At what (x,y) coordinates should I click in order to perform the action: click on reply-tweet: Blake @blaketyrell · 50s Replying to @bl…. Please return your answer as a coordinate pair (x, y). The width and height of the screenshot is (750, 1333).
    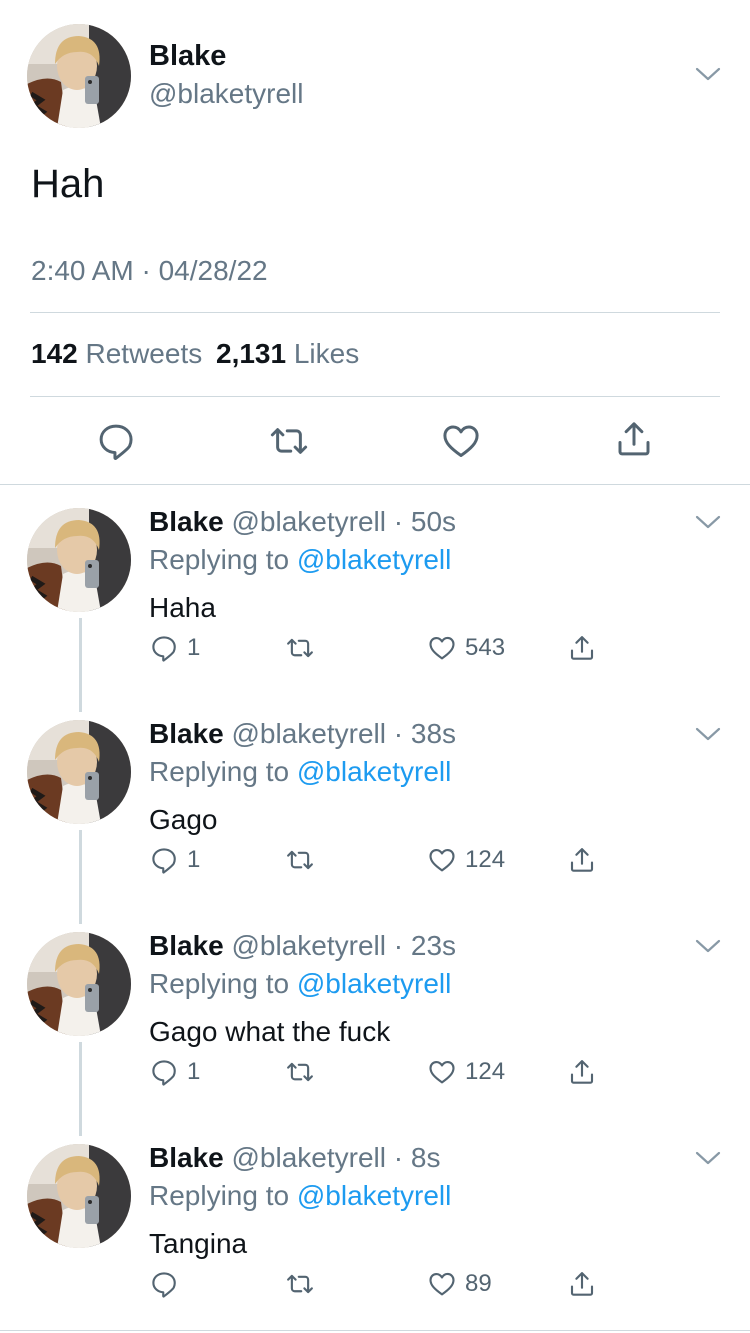
    Looking at the image, I should click on (375, 591).